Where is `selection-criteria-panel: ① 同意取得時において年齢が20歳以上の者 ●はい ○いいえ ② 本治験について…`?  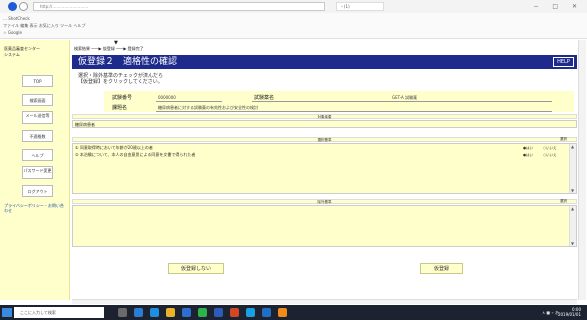
selection-criteria-panel: ① 同意取得時において年齢が20歳以上の者 ●はい ○いいえ ② 本治験について… is located at coordinates (324, 168).